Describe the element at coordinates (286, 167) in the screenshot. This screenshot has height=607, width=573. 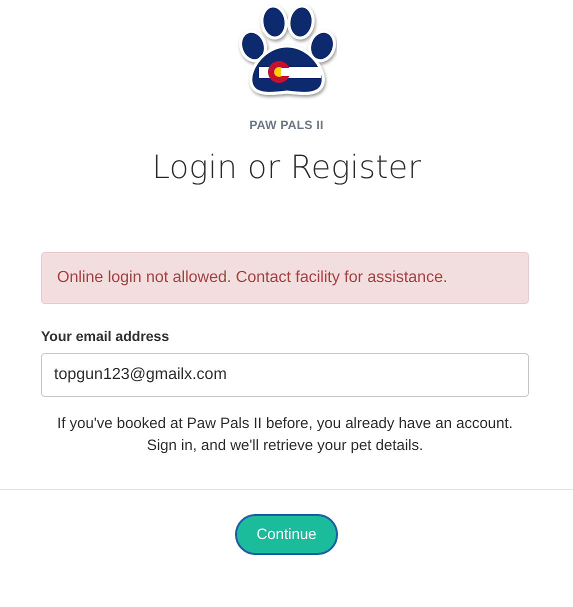
I see `page-title: Login or Register` at that location.